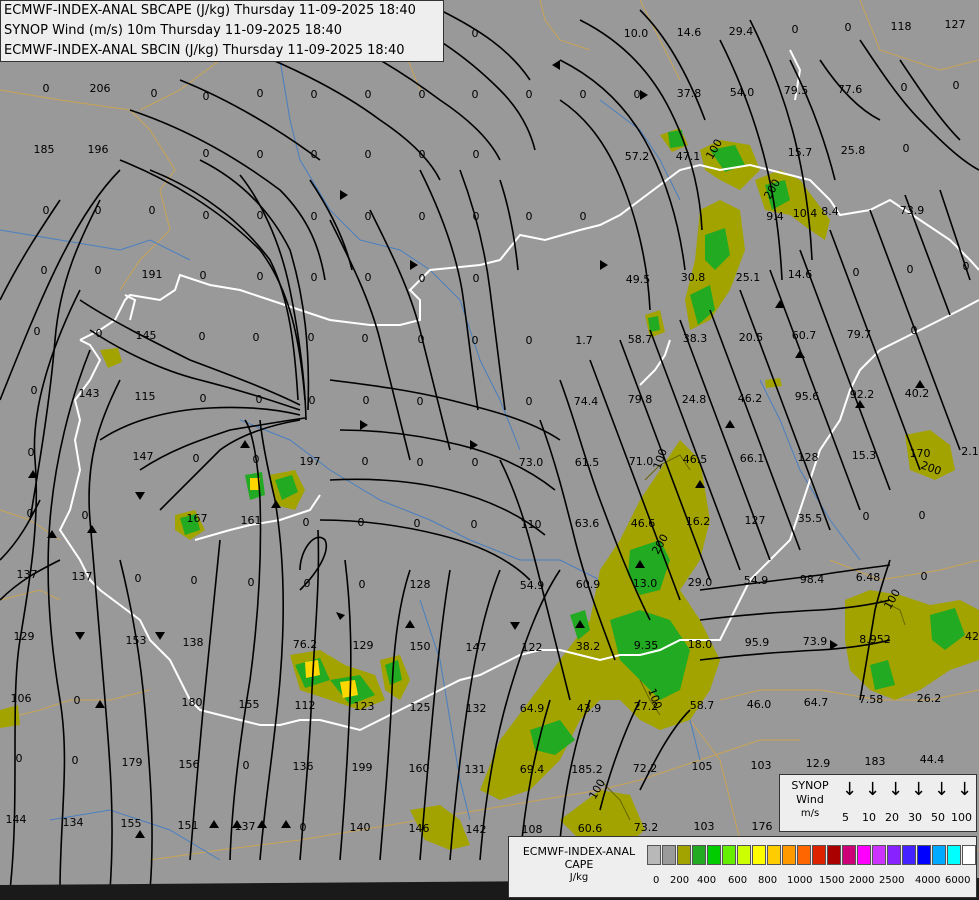  What do you see at coordinates (810, 799) in the screenshot?
I see `wind-key-title-line: Wind` at bounding box center [810, 799].